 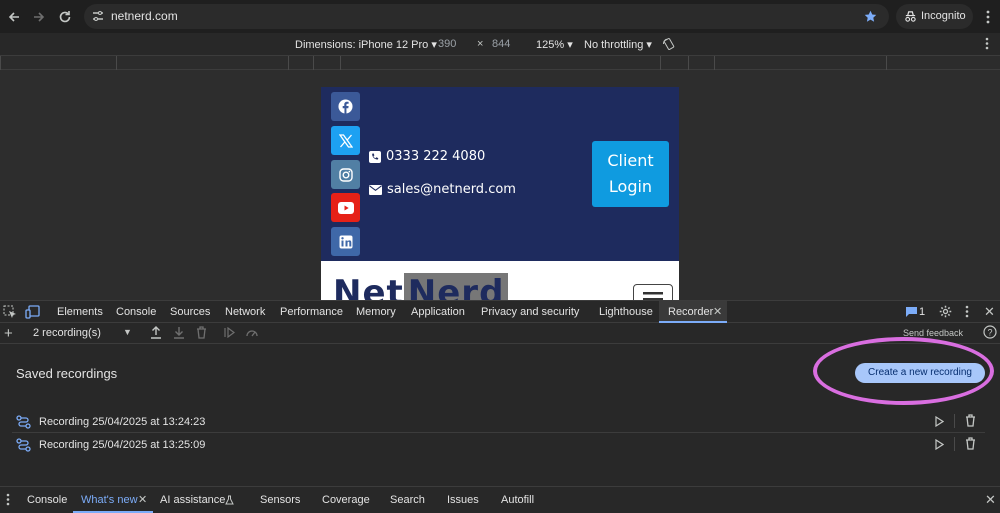 I want to click on bookmark-star-icon, so click(x=870, y=16).